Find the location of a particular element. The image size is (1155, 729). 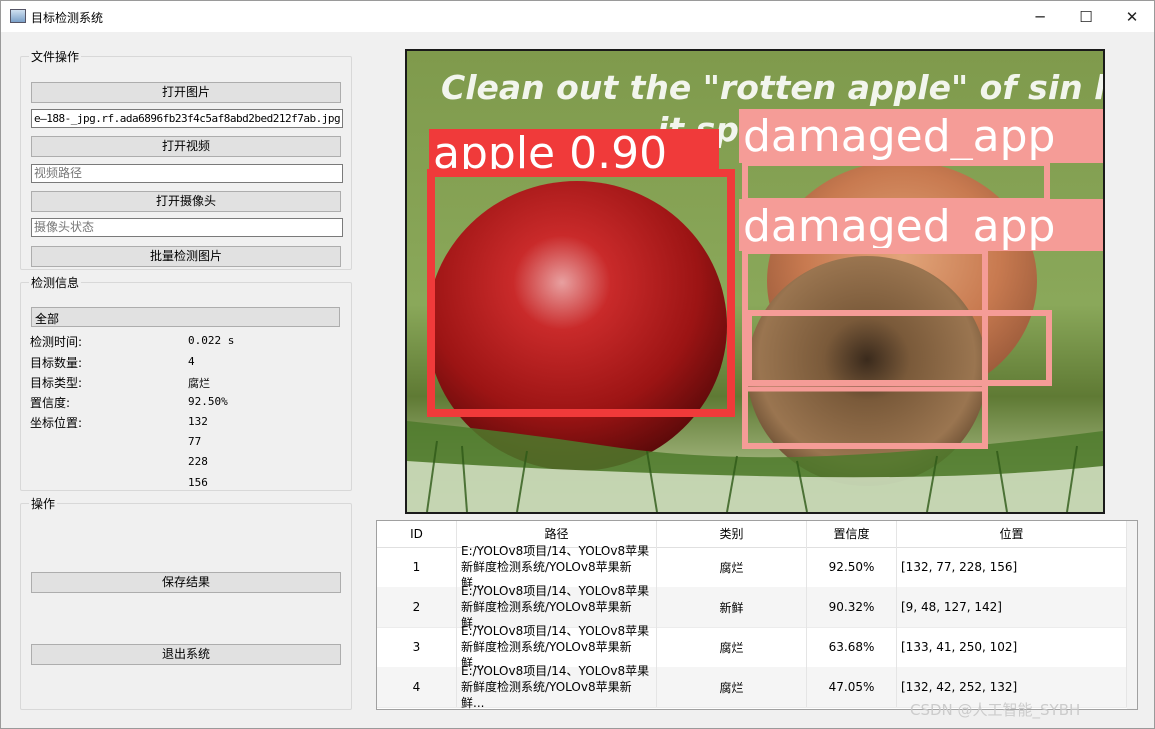

watermark: CSDN @人工智能_SYBH is located at coordinates (995, 710).